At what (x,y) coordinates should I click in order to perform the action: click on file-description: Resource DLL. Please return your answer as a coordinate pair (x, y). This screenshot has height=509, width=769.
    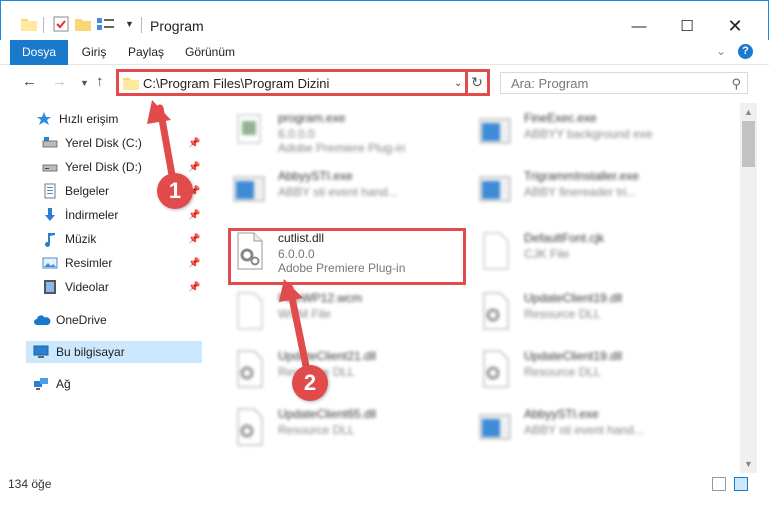
    Looking at the image, I should click on (316, 430).